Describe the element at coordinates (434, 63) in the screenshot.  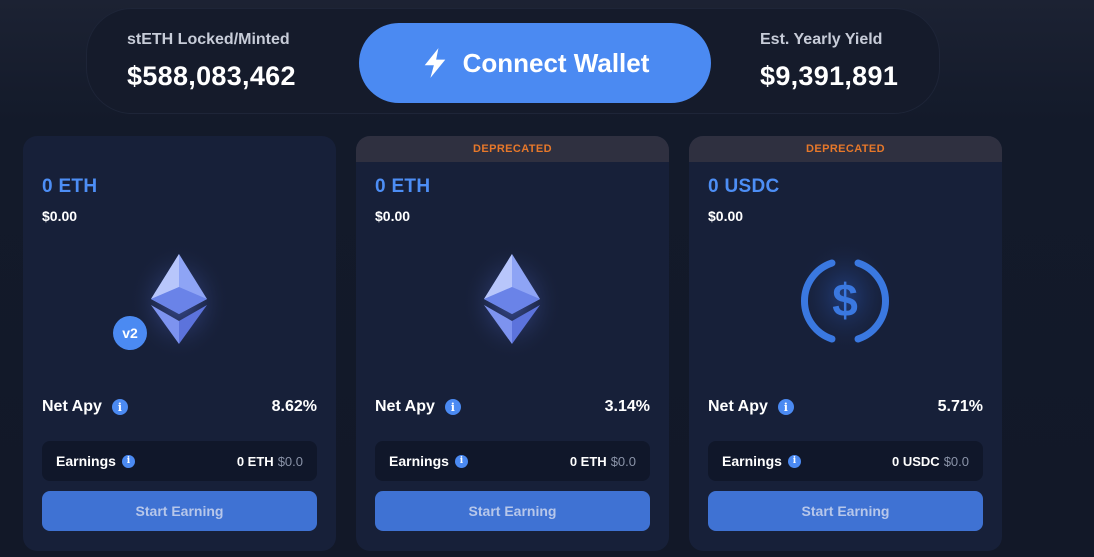
I see `lightning-icon` at that location.